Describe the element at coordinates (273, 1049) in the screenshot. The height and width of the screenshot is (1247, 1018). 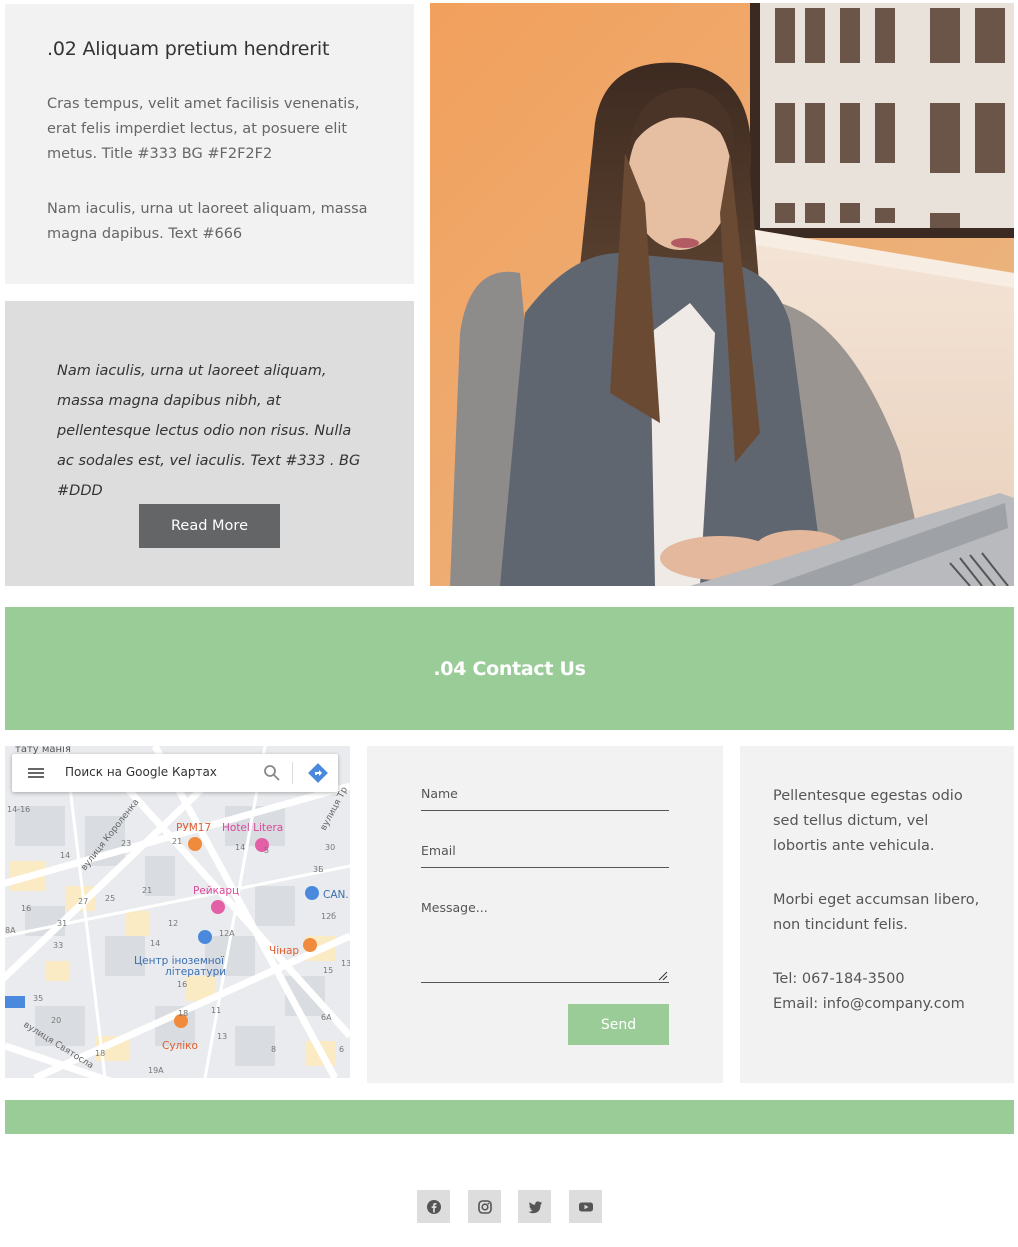
I see `svg-text: 8` at that location.